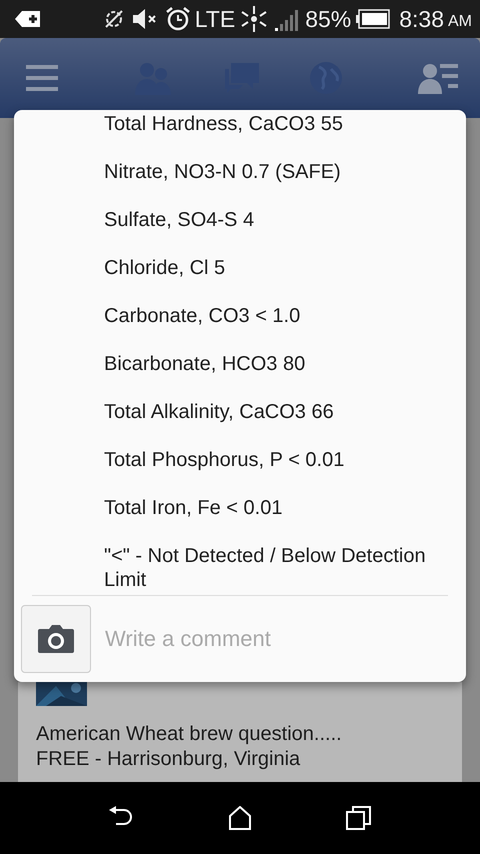 The height and width of the screenshot is (854, 480). I want to click on battery-percent: 85%, so click(328, 19).